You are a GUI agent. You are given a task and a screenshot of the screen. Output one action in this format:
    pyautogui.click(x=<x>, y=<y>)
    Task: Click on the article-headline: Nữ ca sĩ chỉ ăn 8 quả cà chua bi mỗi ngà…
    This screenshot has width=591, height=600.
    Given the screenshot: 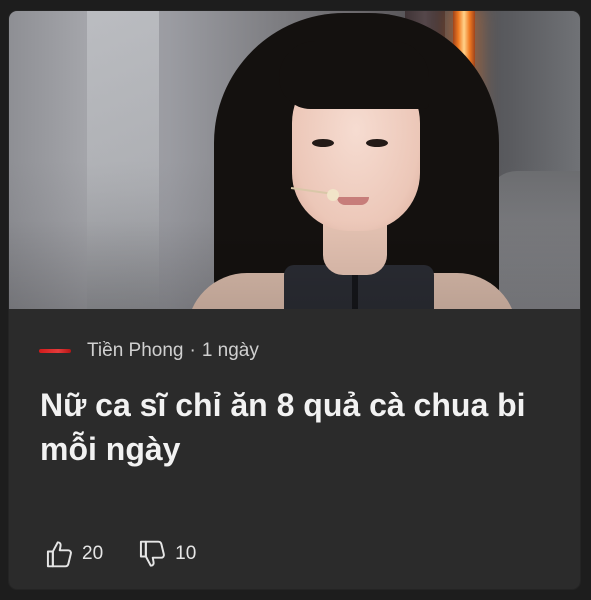 What is the action you would take?
    pyautogui.click(x=300, y=427)
    